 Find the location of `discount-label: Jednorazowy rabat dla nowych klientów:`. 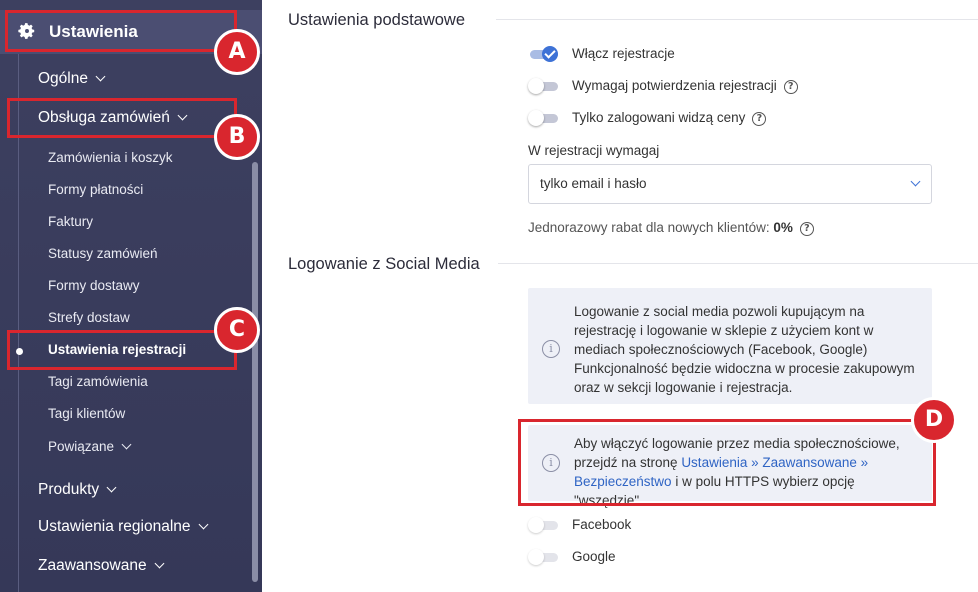

discount-label: Jednorazowy rabat dla nowych klientów: is located at coordinates (649, 227).